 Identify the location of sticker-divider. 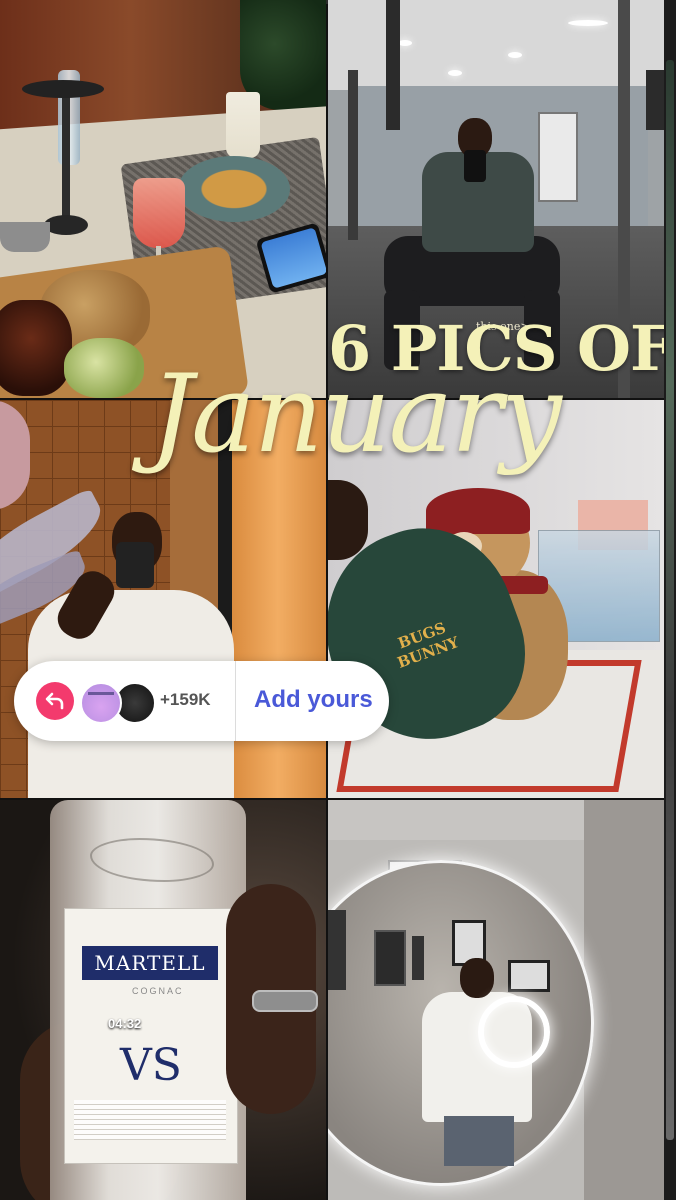
(235, 701).